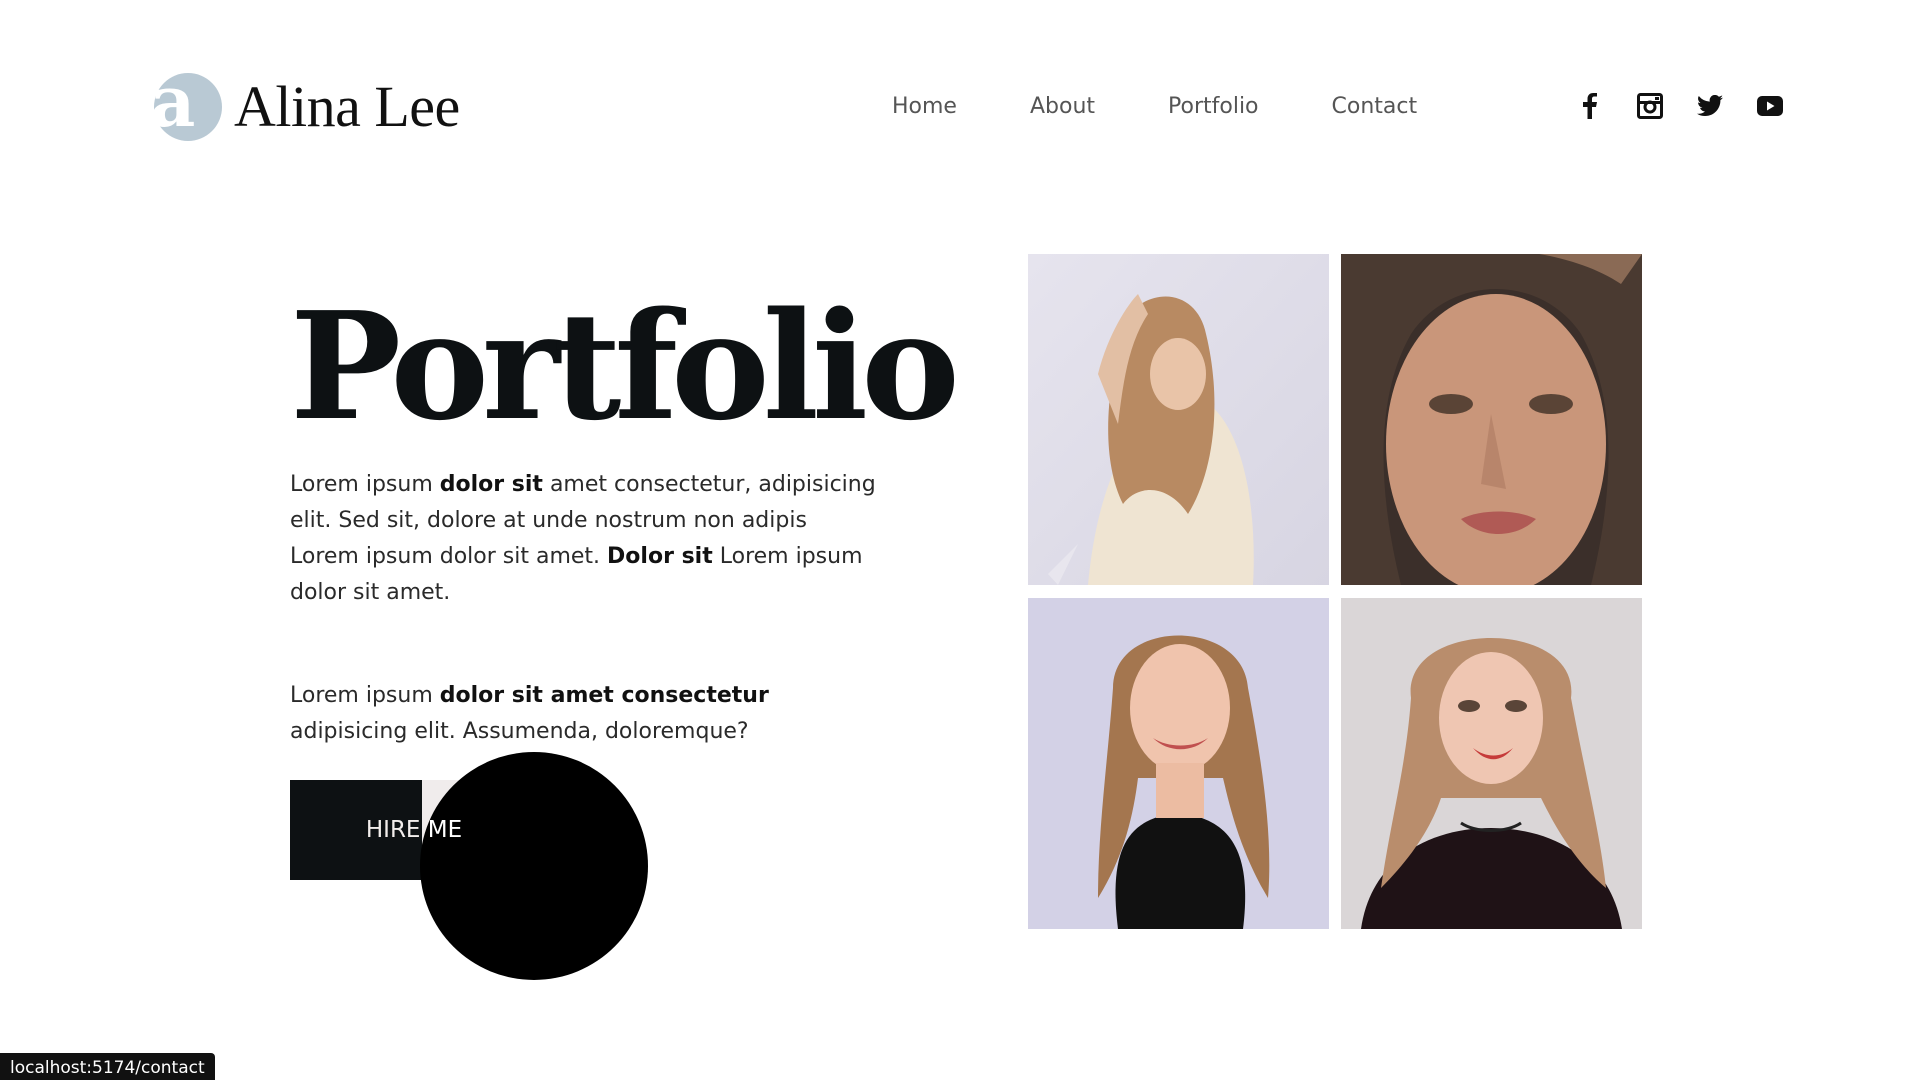 This screenshot has height=1080, width=1920. What do you see at coordinates (107, 1066) in the screenshot?
I see `browser-status-url: localhost:5174/contact` at bounding box center [107, 1066].